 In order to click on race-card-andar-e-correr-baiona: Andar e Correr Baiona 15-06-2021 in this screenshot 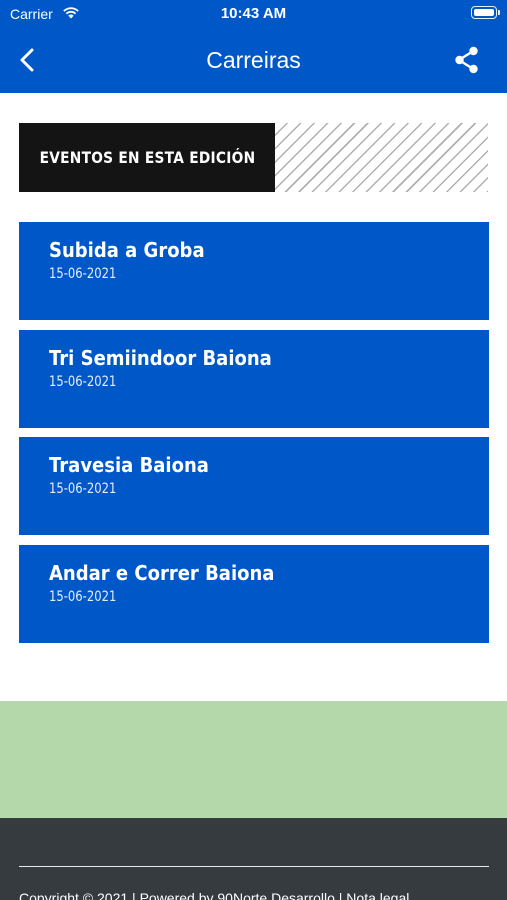, I will do `click(254, 594)`.